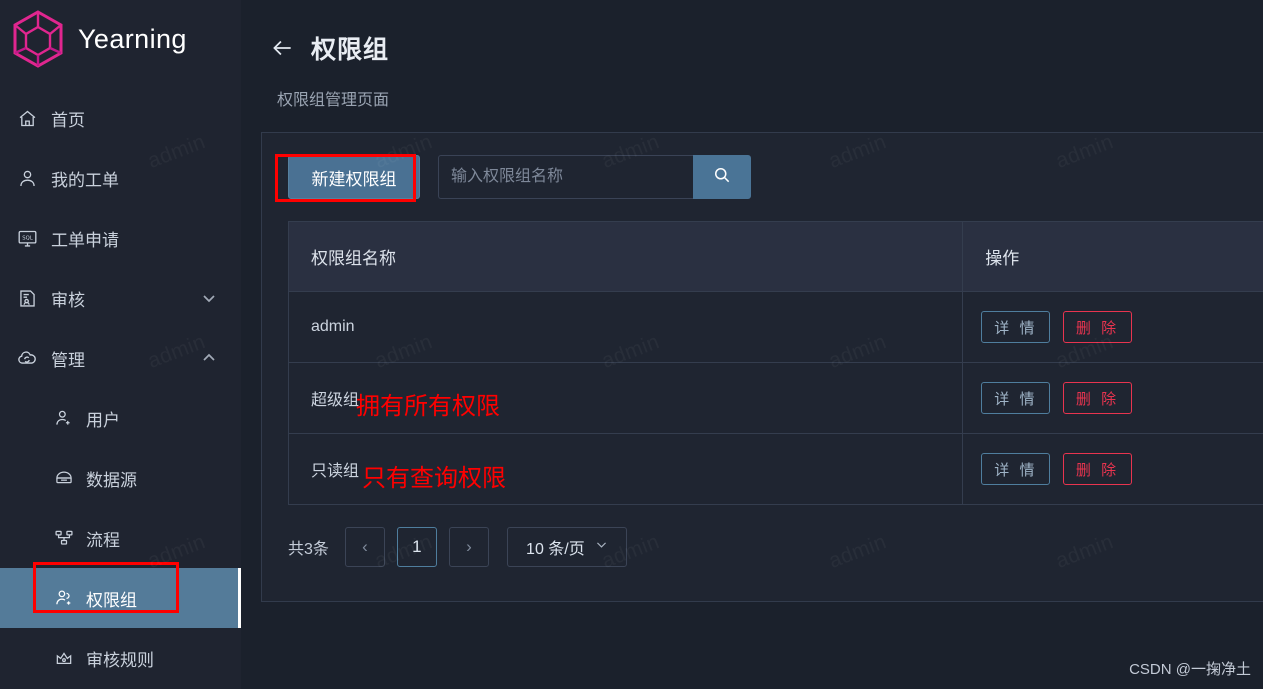 The image size is (1263, 689). Describe the element at coordinates (1112, 256) in the screenshot. I see `column-header-operation: 操作` at that location.